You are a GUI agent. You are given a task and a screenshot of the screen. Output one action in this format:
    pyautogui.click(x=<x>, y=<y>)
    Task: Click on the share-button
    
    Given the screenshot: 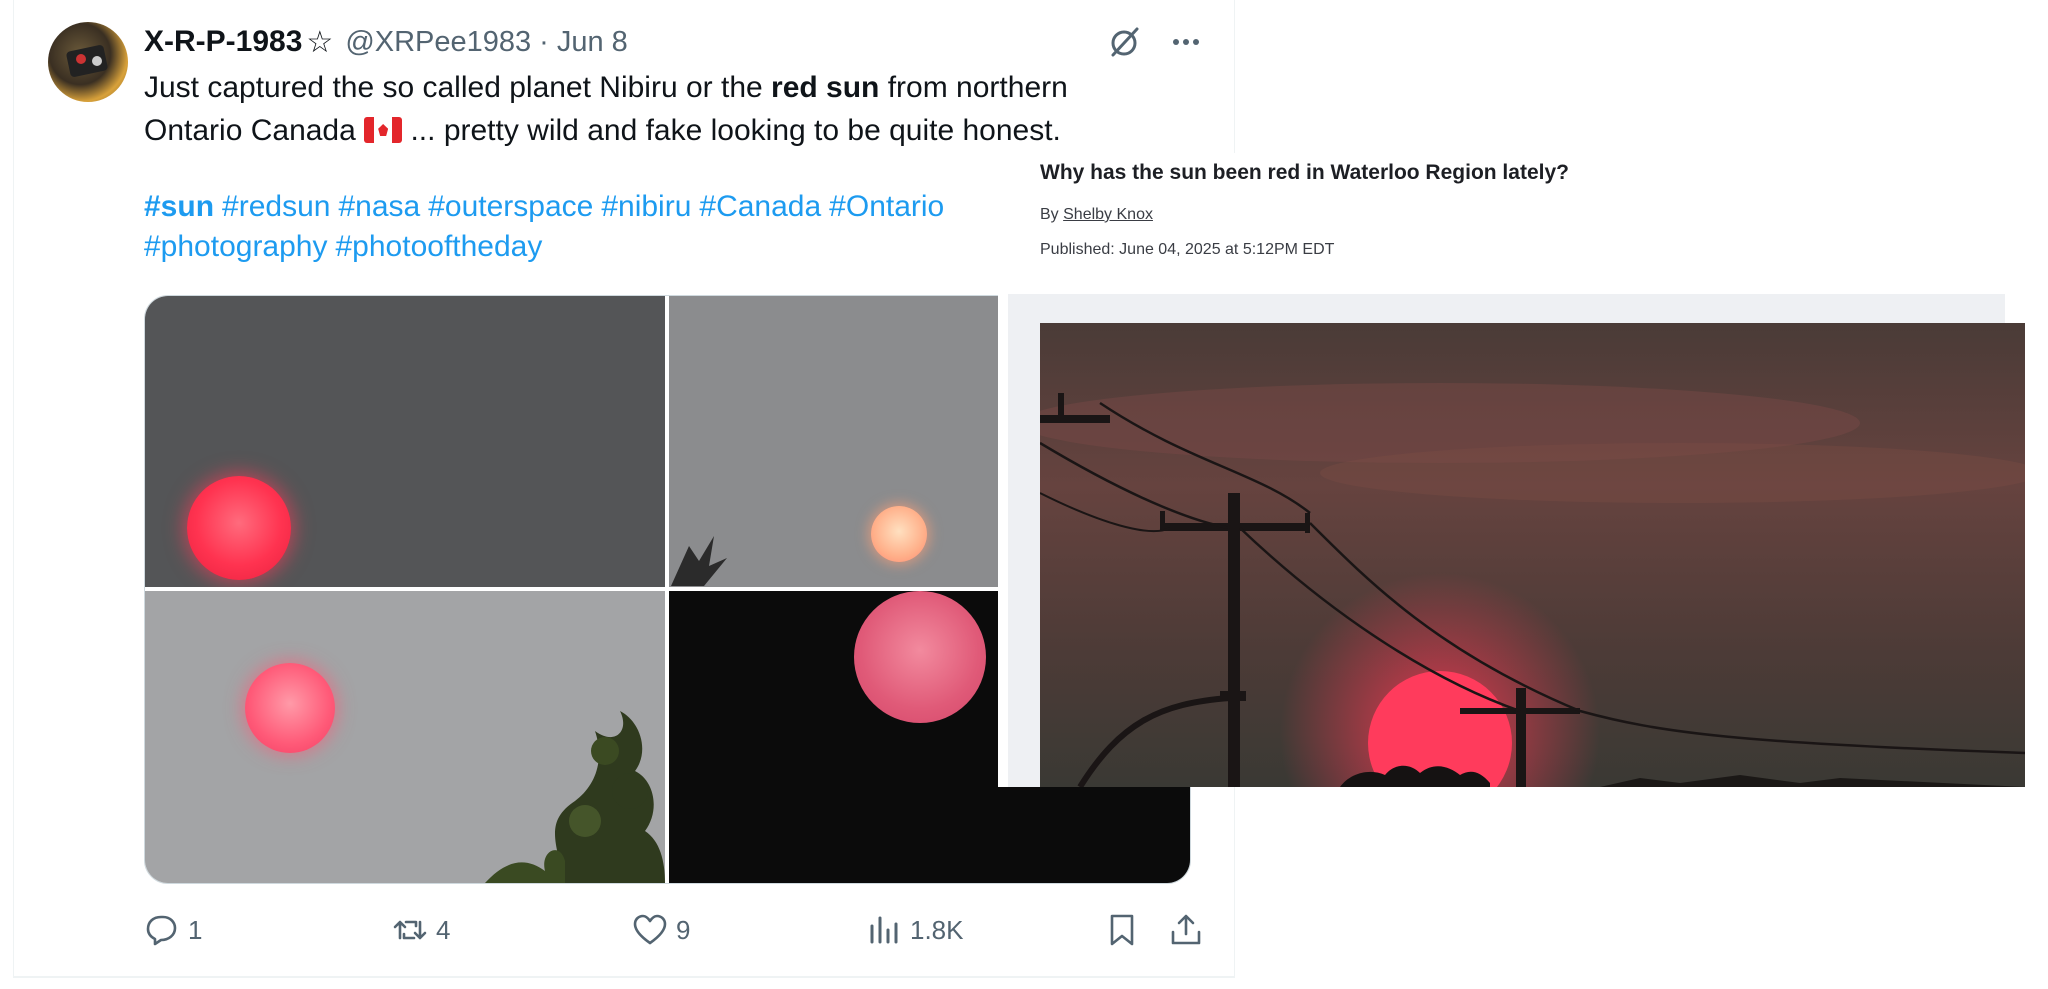 What is the action you would take?
    pyautogui.click(x=1186, y=930)
    